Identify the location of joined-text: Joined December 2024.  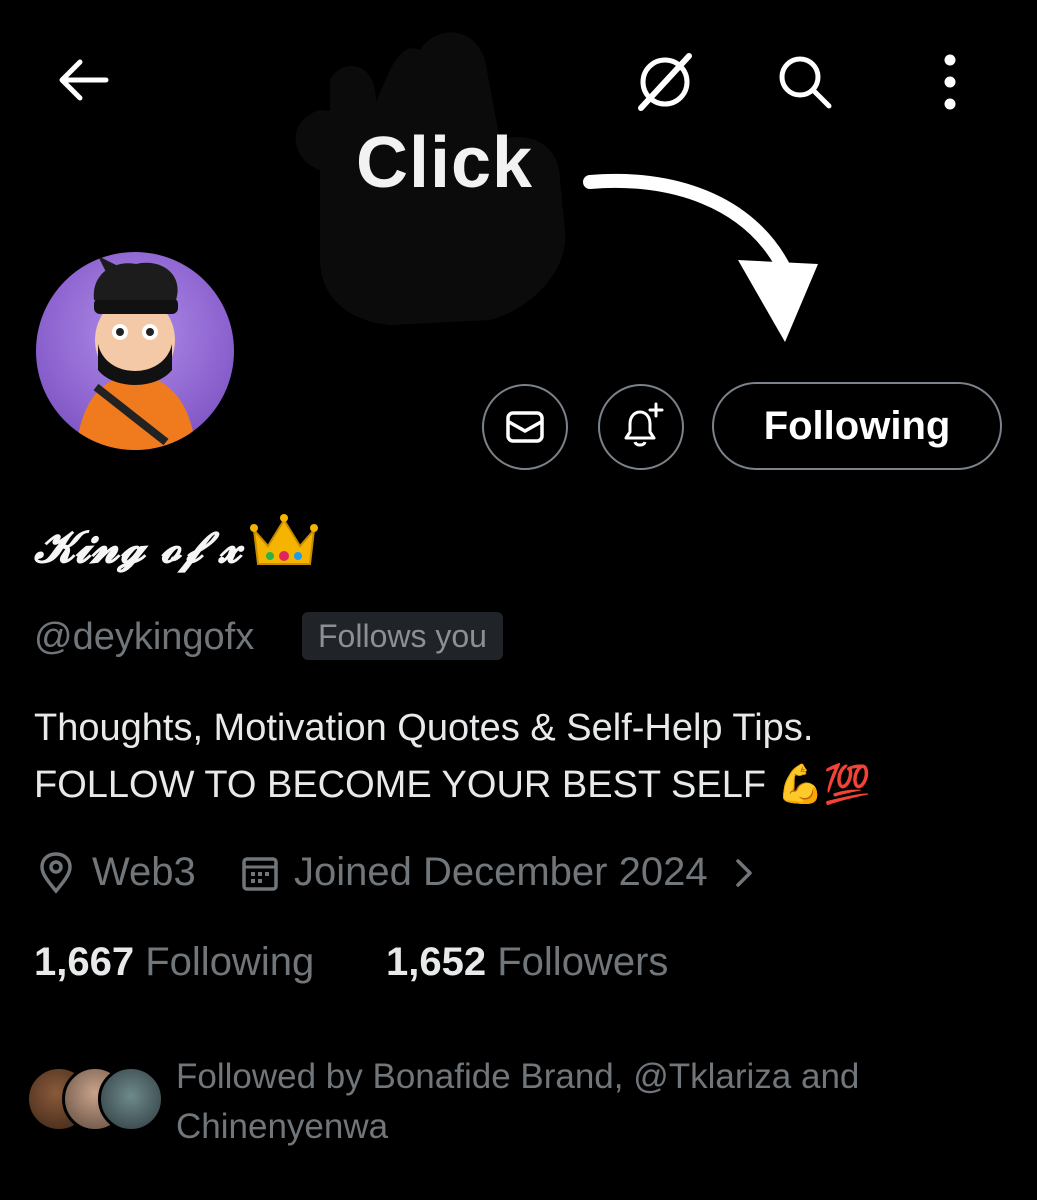
(501, 872).